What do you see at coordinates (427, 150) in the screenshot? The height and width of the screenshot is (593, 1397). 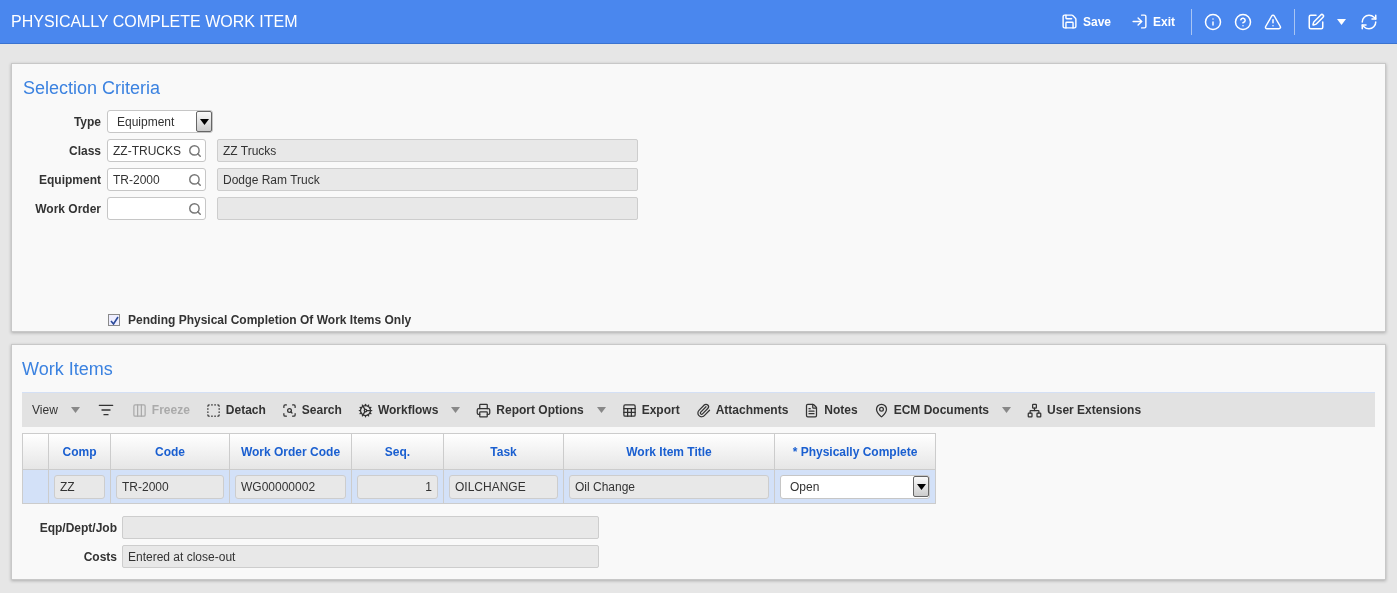 I see `description-field: ZZ Trucks` at bounding box center [427, 150].